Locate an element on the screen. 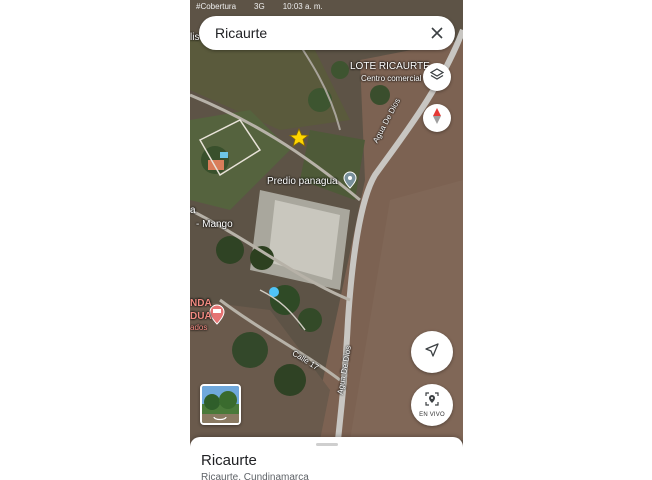  place-title: Ricaurte is located at coordinates (229, 460).